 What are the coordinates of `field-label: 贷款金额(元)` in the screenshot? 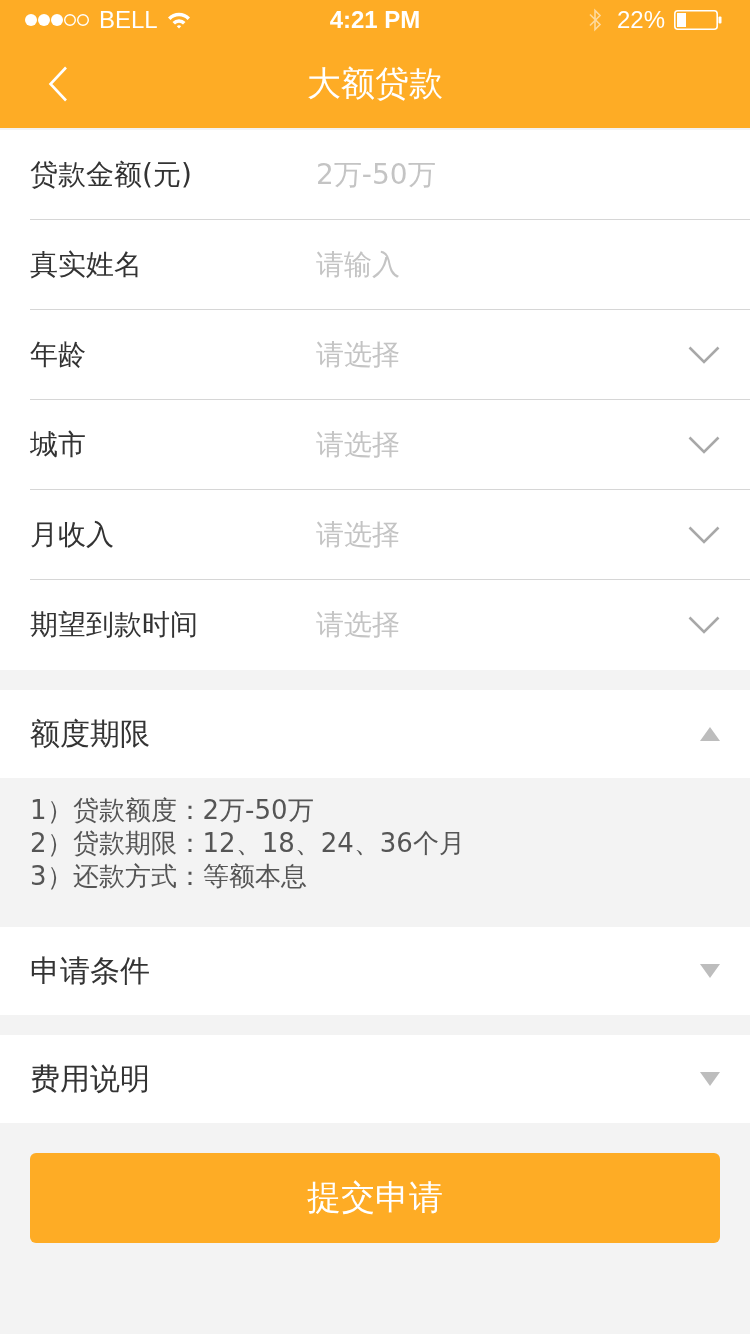 It's located at (111, 174).